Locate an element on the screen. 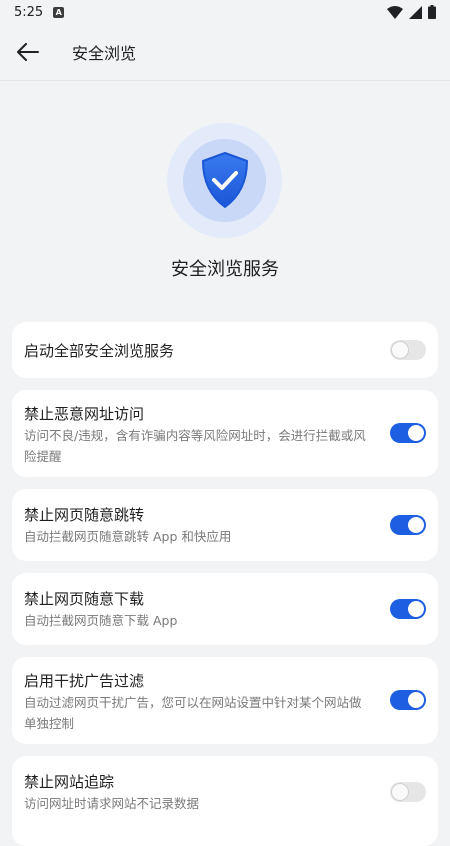  toggle-block-malicious-urls is located at coordinates (408, 433).